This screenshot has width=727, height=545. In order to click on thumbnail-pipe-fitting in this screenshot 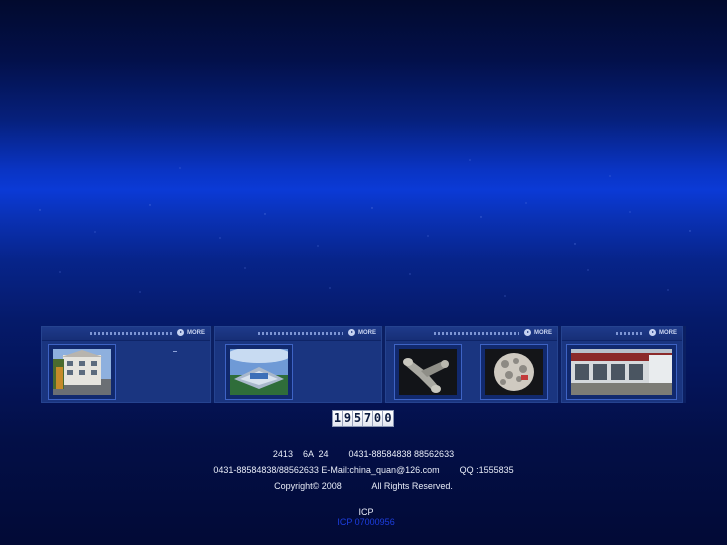, I will do `click(428, 372)`.